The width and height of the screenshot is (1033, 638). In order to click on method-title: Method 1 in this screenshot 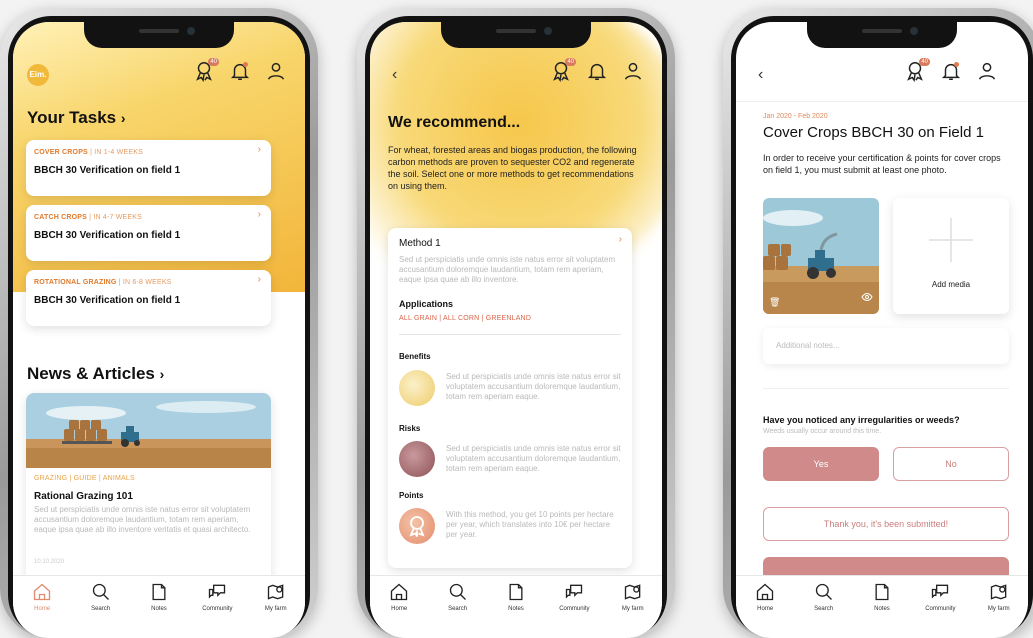, I will do `click(420, 243)`.